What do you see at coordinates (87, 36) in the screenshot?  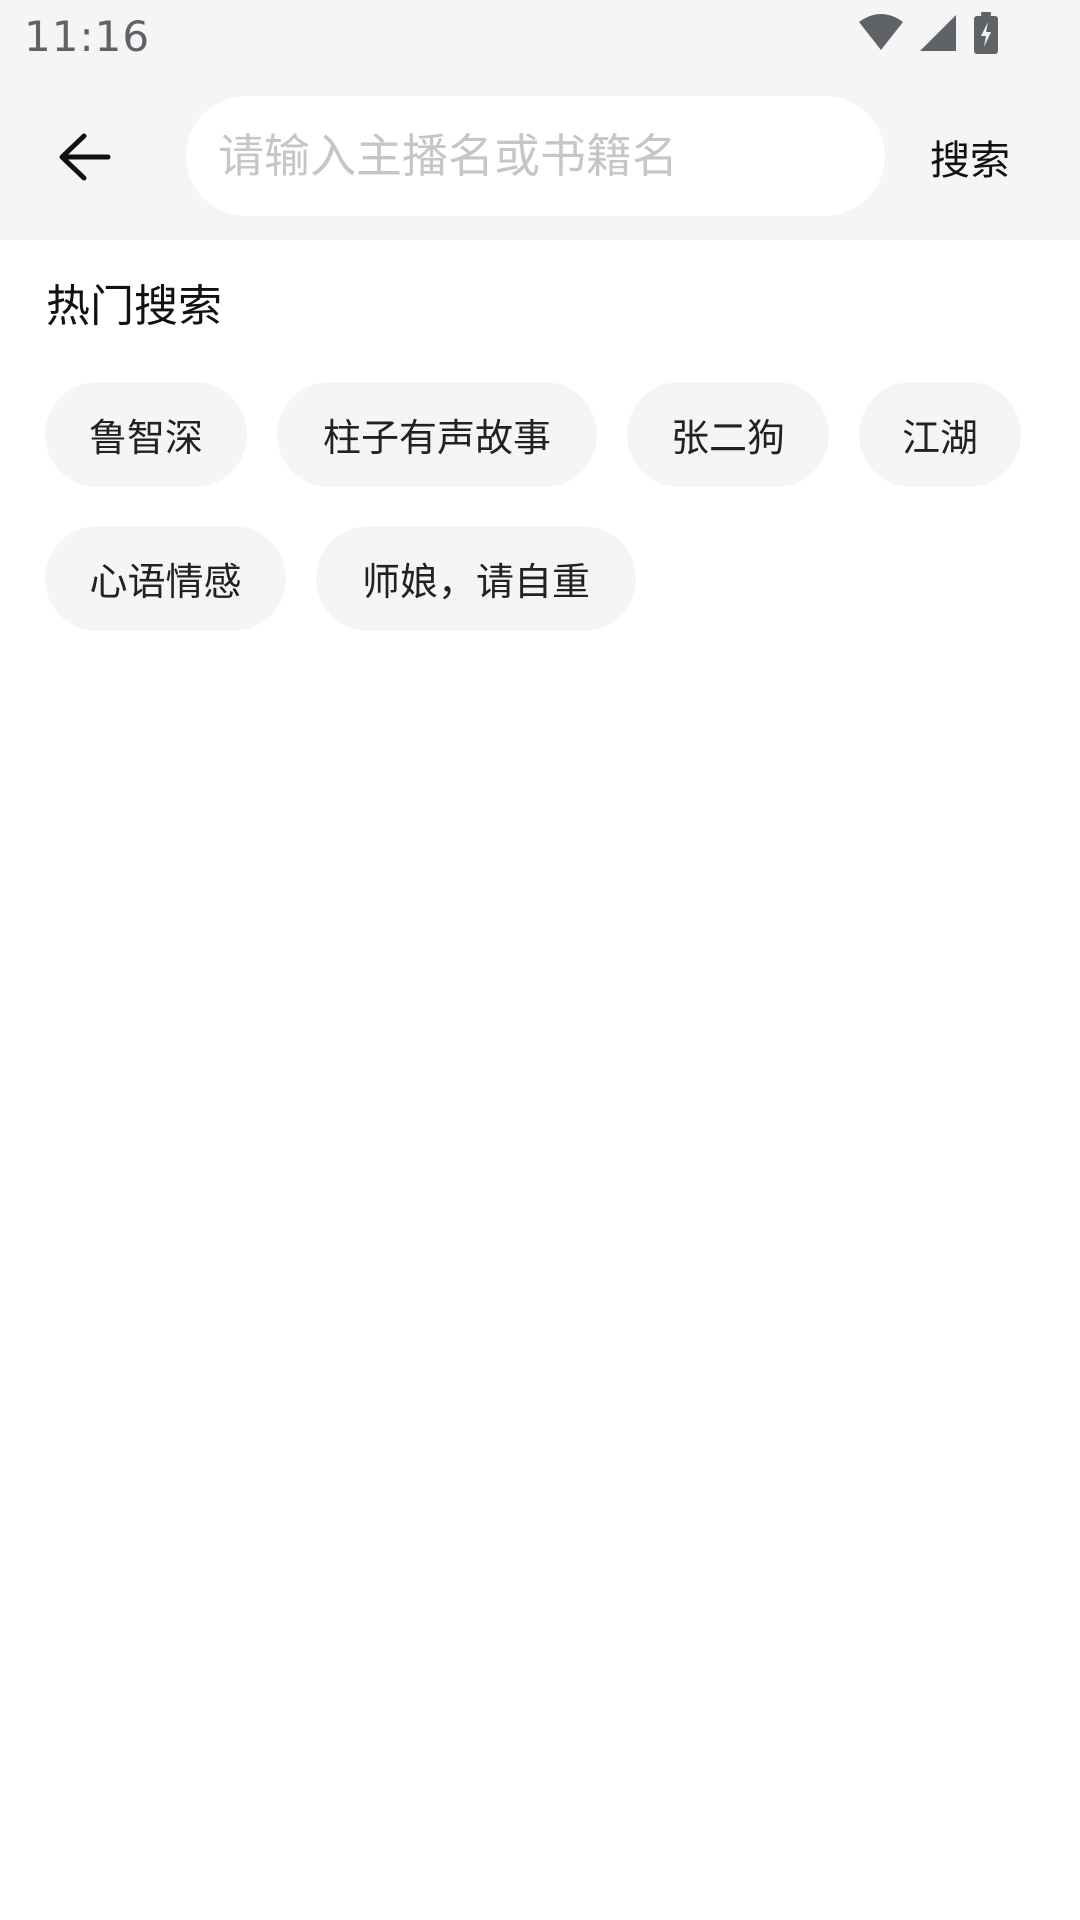 I see `status-time: 11:16` at bounding box center [87, 36].